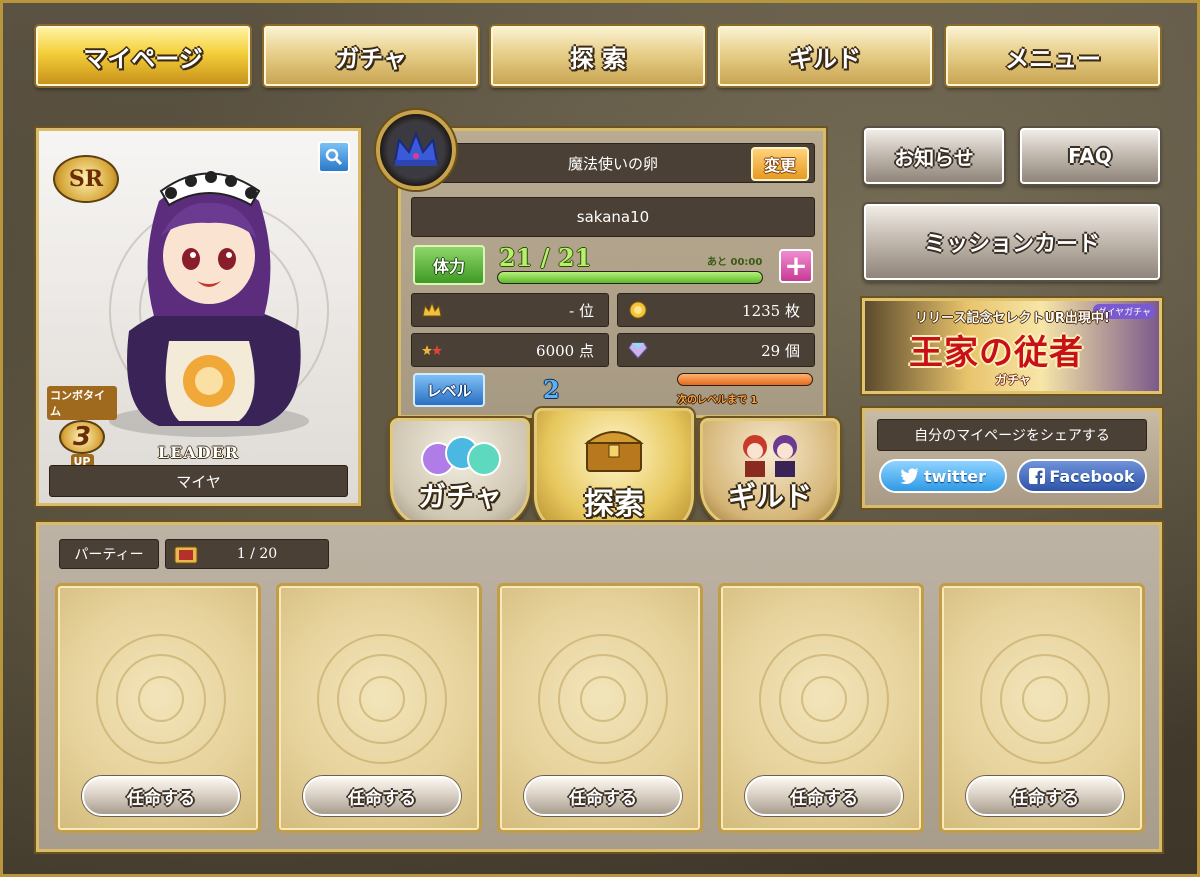 The width and height of the screenshot is (1200, 877). I want to click on twitter-label: twitter, so click(955, 476).